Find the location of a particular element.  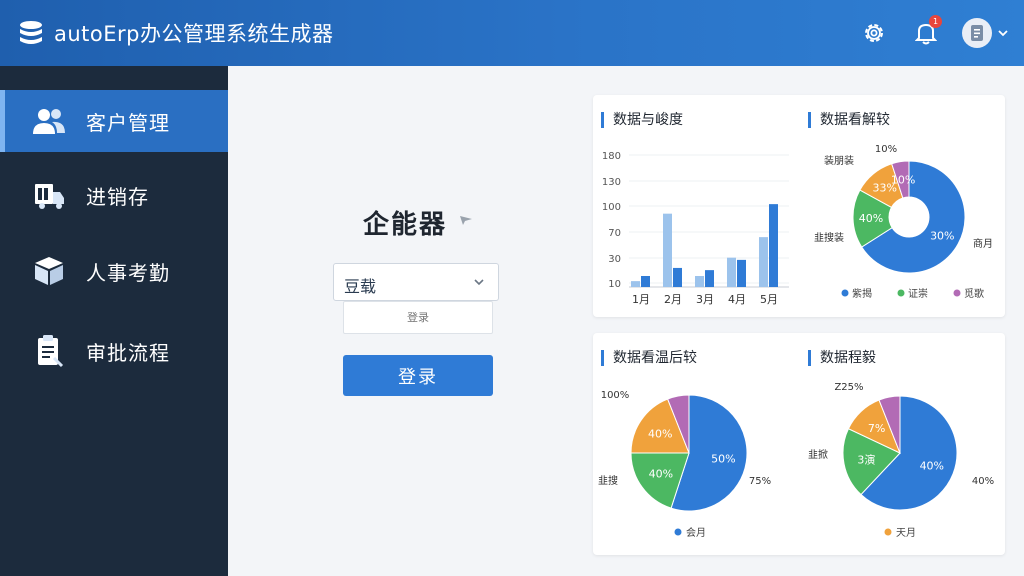

sidebar-item-inventory: 进销存 is located at coordinates (114, 195).